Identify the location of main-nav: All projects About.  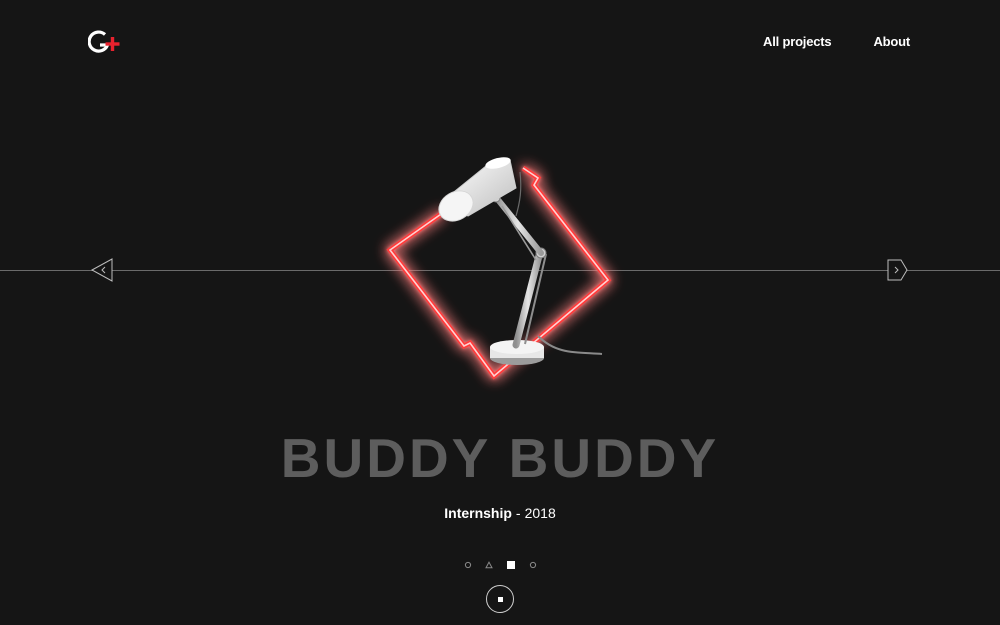
(836, 41).